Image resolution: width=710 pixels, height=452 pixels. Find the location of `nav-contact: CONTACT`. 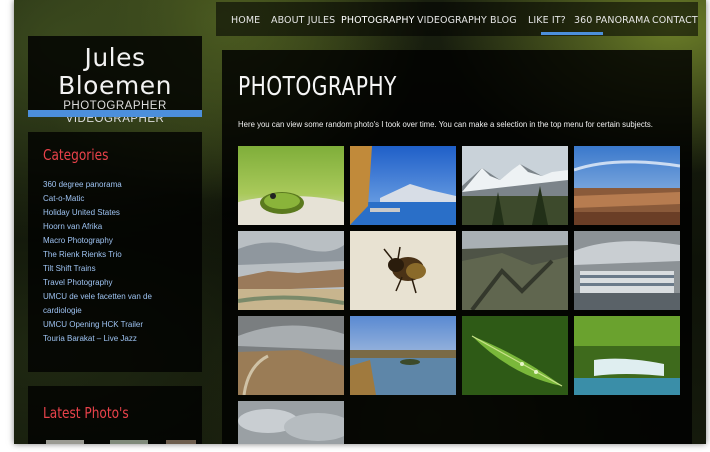

nav-contact: CONTACT is located at coordinates (675, 20).